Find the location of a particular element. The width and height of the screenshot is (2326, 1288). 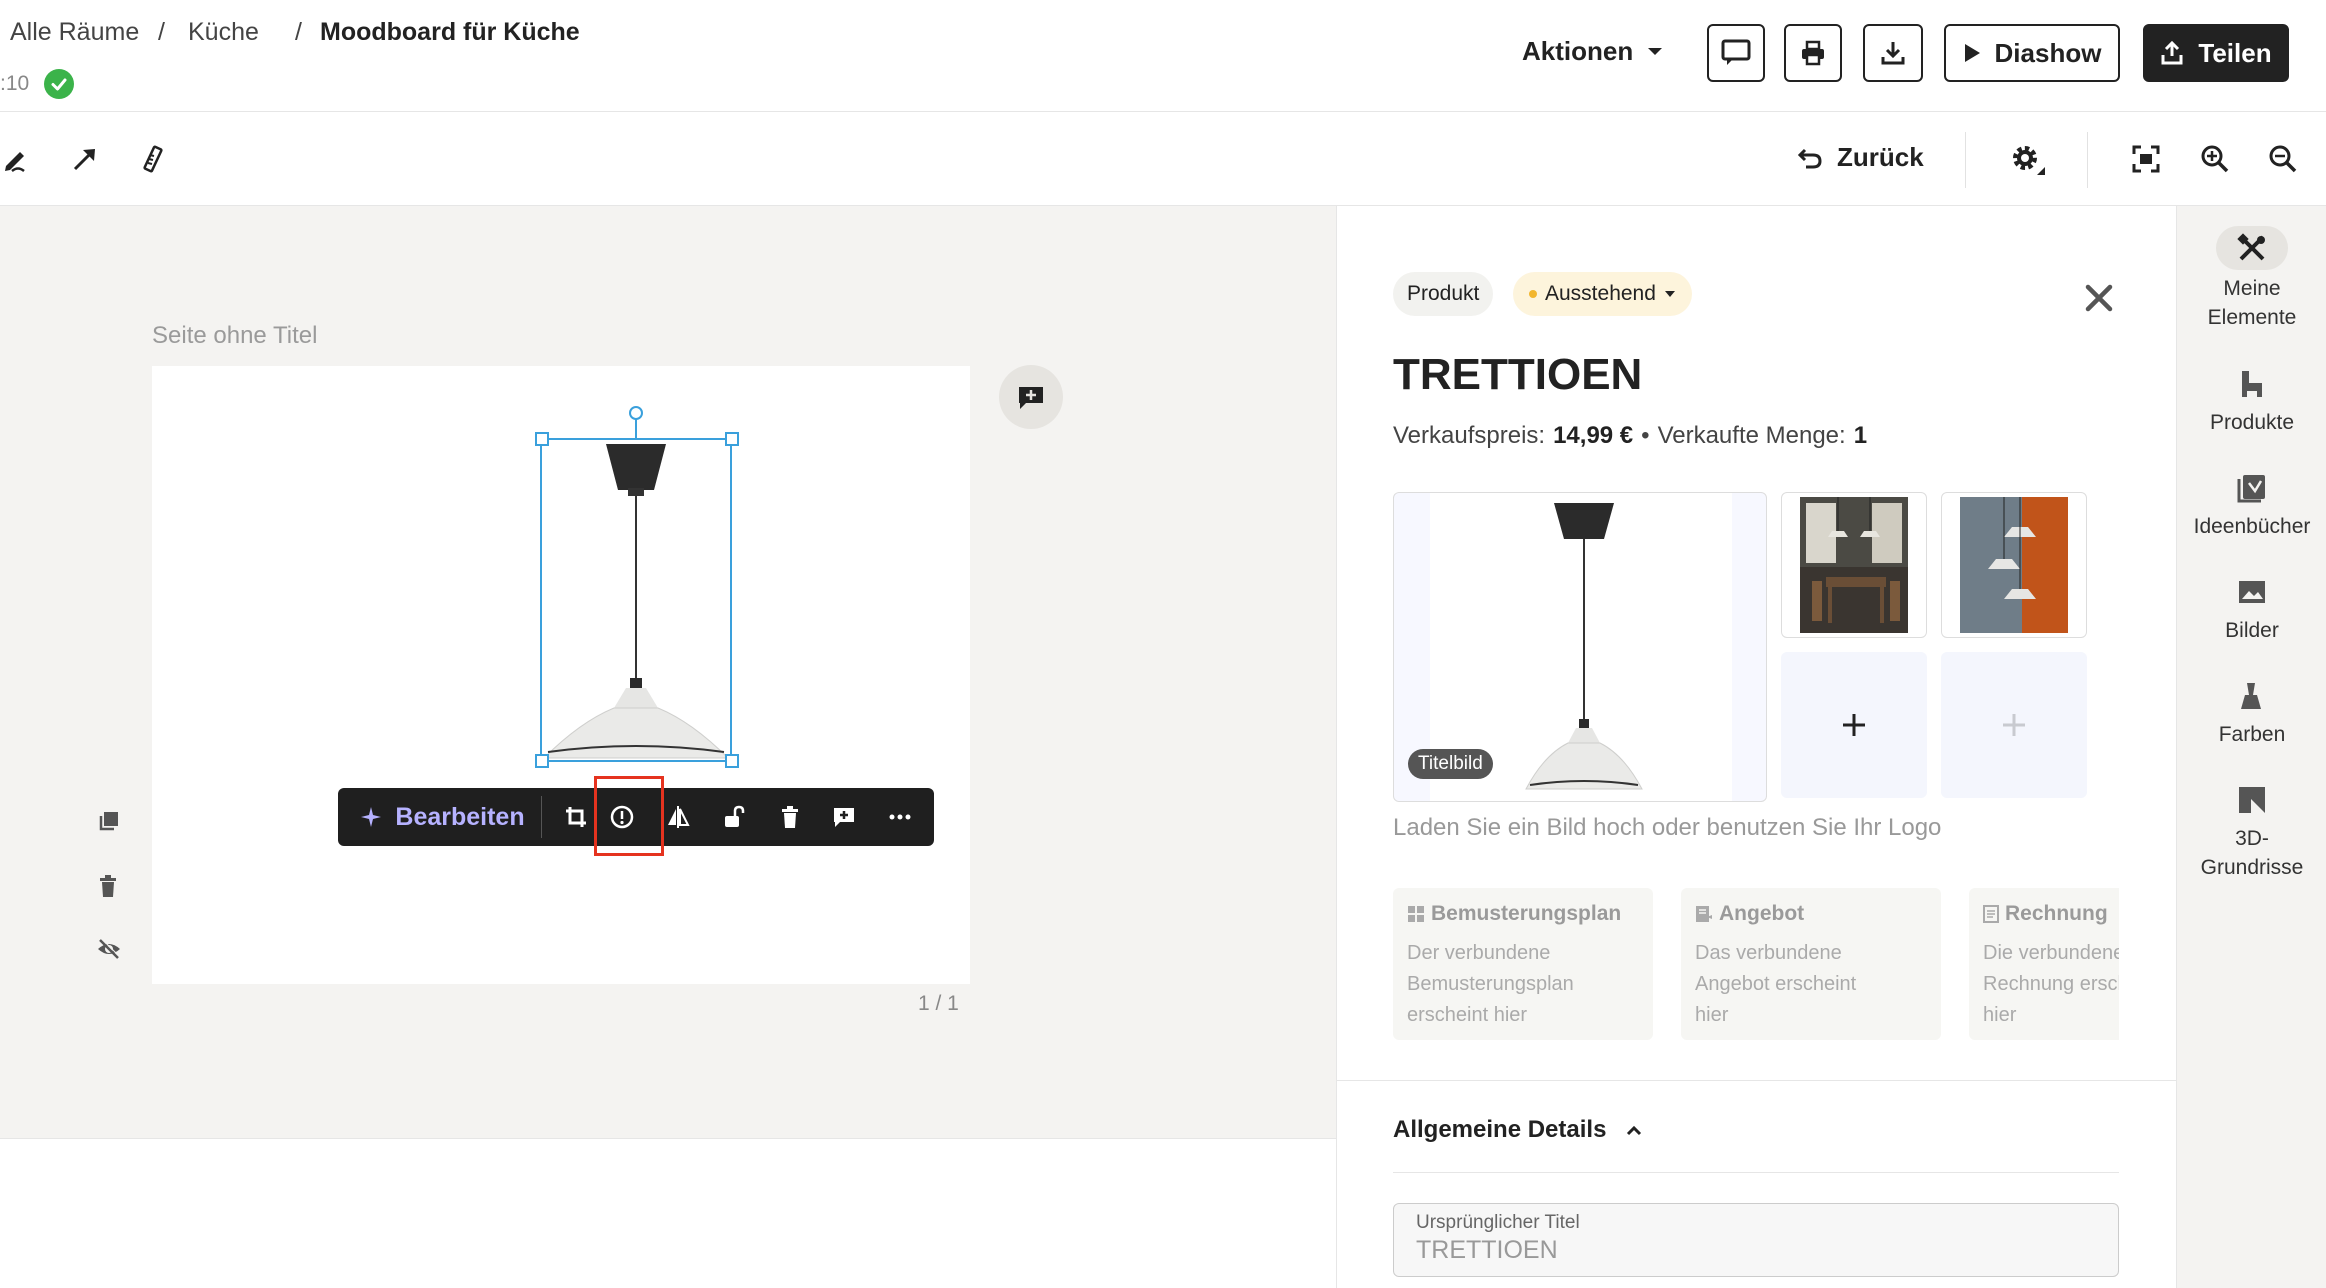

breadcrumb-kitchen: Küche is located at coordinates (223, 32).